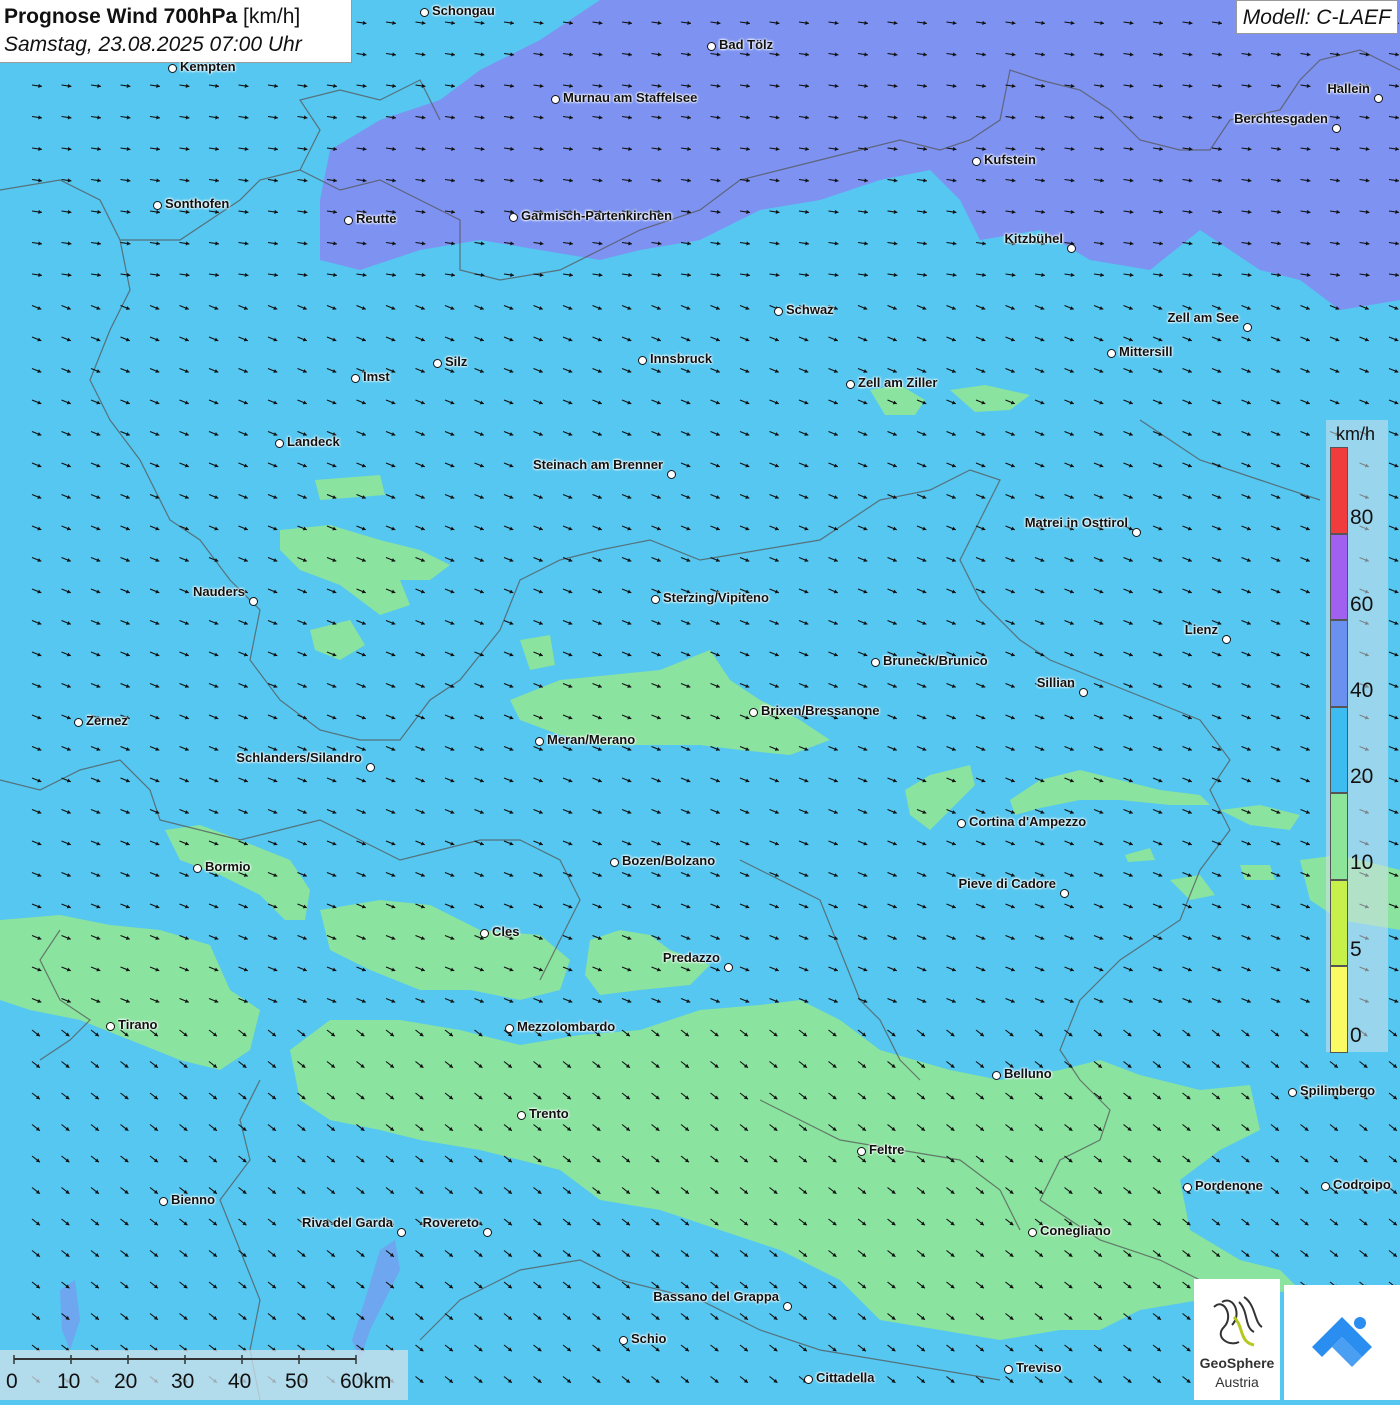 The image size is (1400, 1405). I want to click on city-label: Bormio, so click(228, 866).